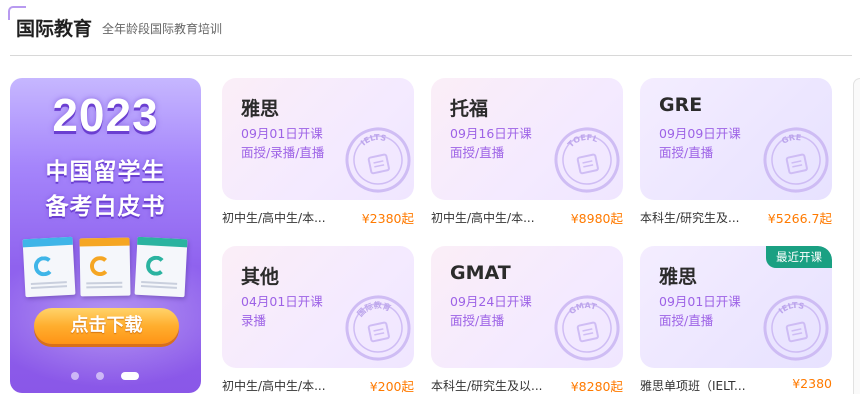 The height and width of the screenshot is (405, 860). I want to click on course-stamp-icon: TOEFL, so click(587, 160).